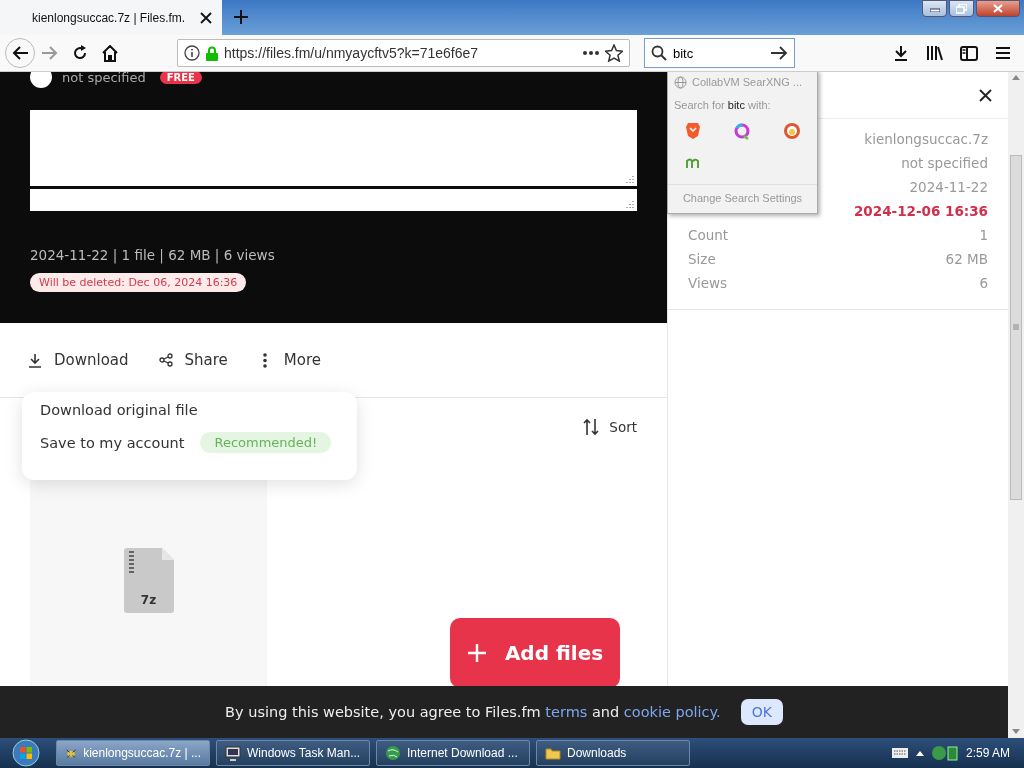  Describe the element at coordinates (966, 259) in the screenshot. I see `detail-value: 62 MB` at that location.